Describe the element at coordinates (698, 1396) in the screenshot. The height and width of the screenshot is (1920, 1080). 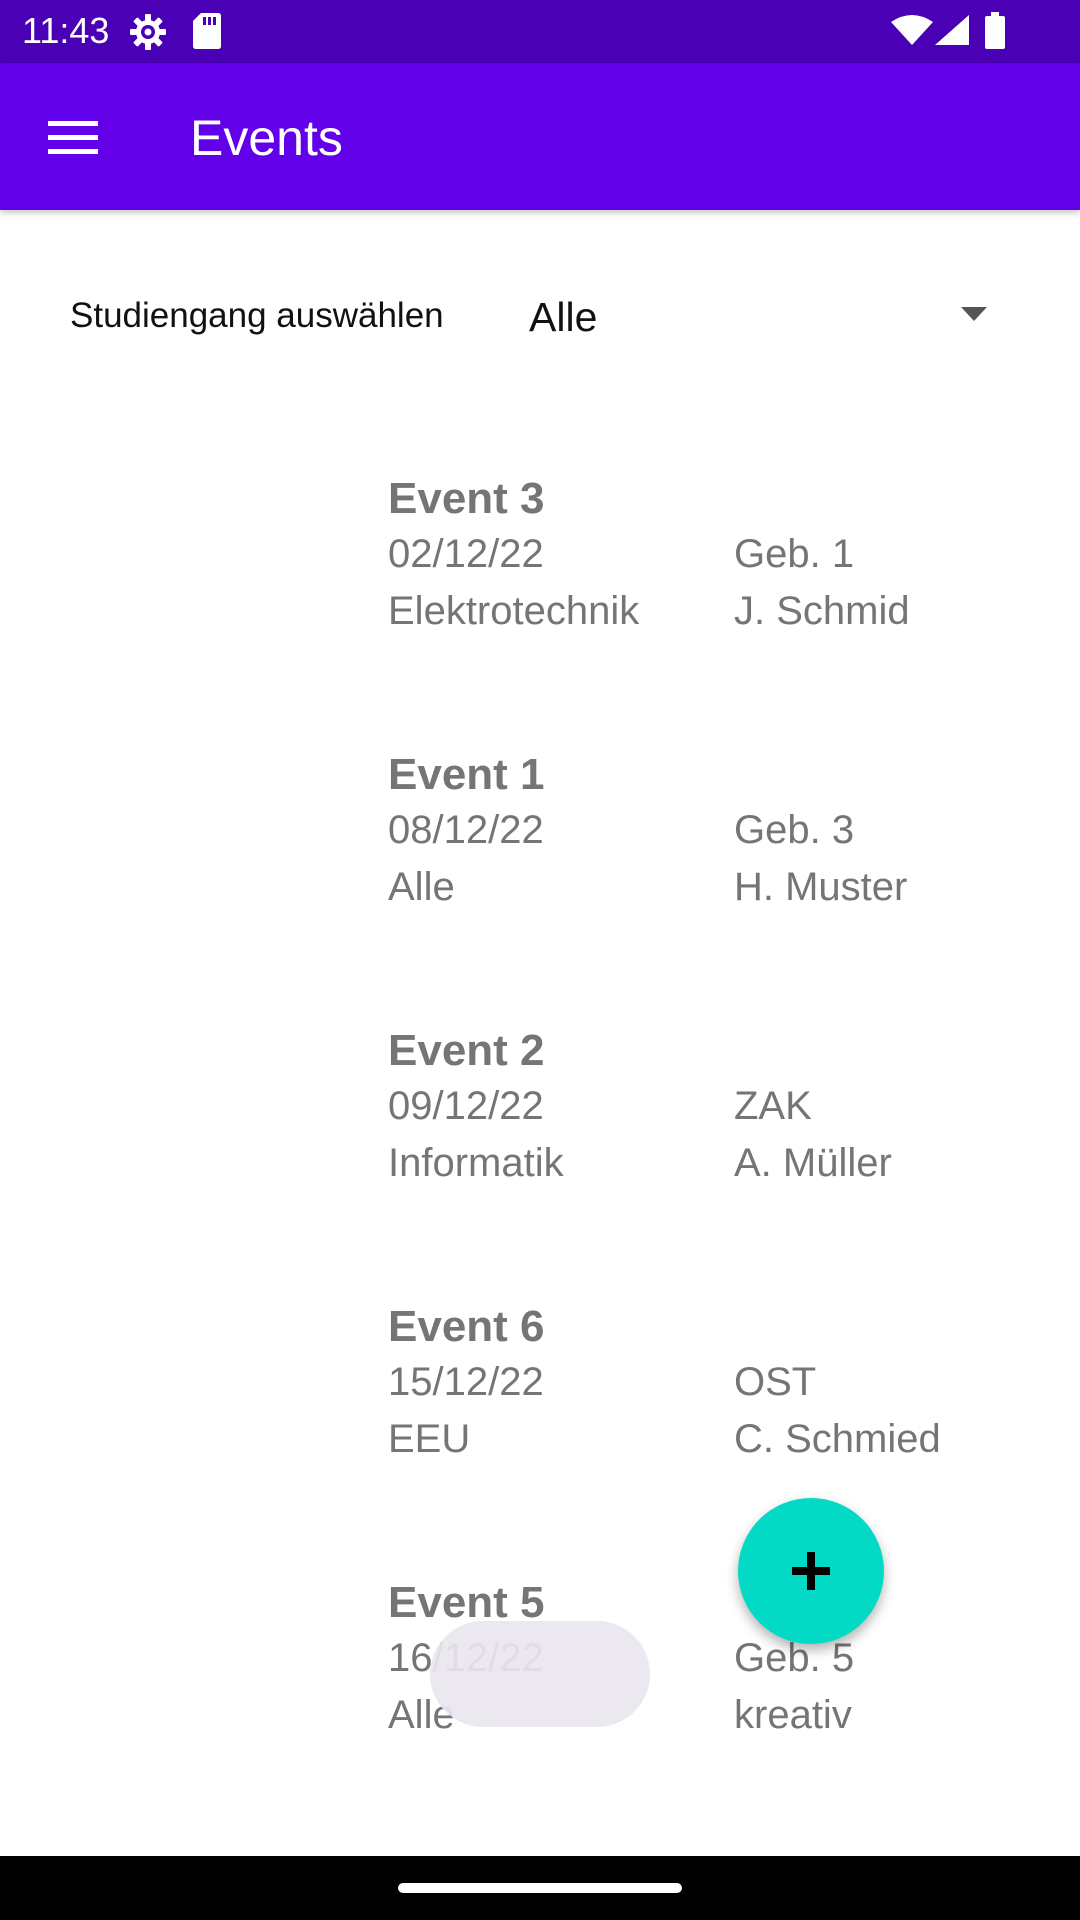
I see `event-list-item: Event 6 15/12/22 OST EEU C. Schmied` at that location.